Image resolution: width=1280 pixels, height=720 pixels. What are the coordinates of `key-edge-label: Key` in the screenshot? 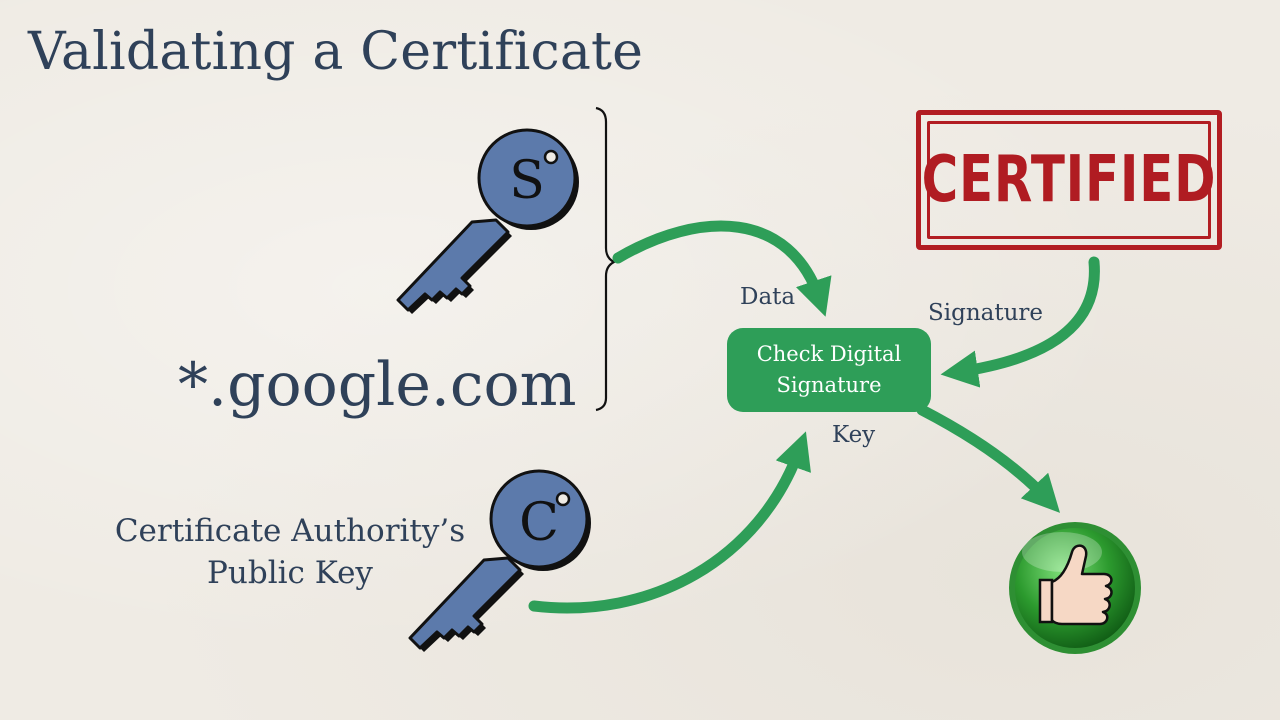 It's located at (854, 435).